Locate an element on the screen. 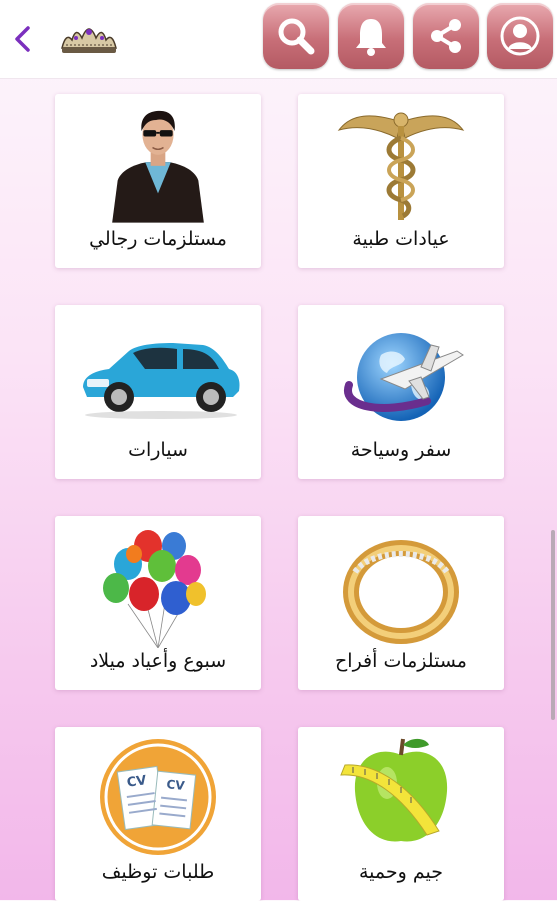 The height and width of the screenshot is (901, 557). category-label: طلبات توظيف is located at coordinates (158, 872).